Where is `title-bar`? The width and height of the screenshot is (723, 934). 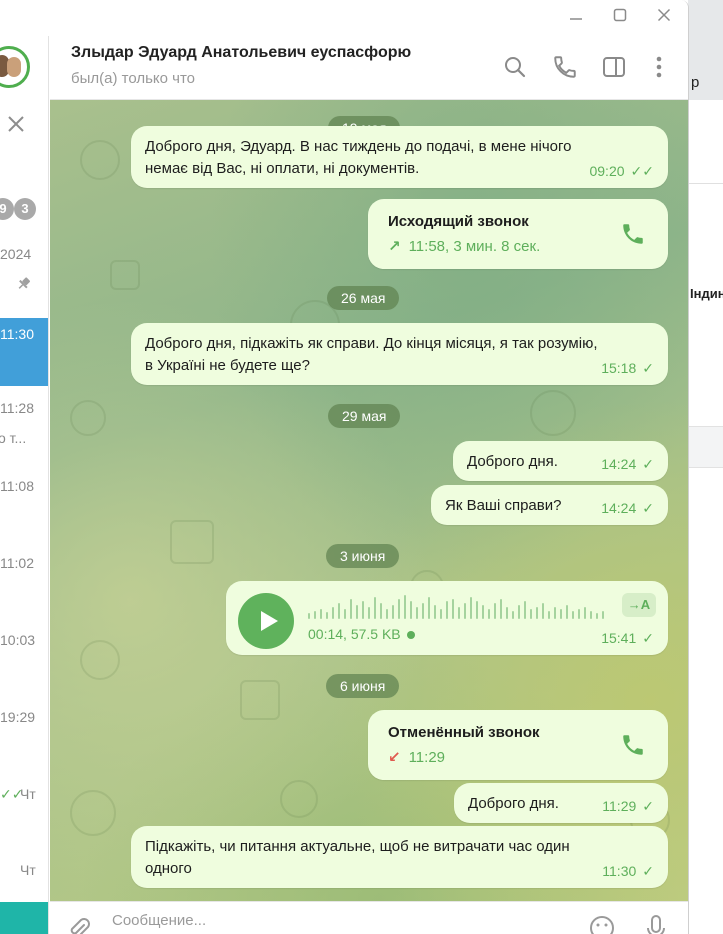
title-bar is located at coordinates (344, 18).